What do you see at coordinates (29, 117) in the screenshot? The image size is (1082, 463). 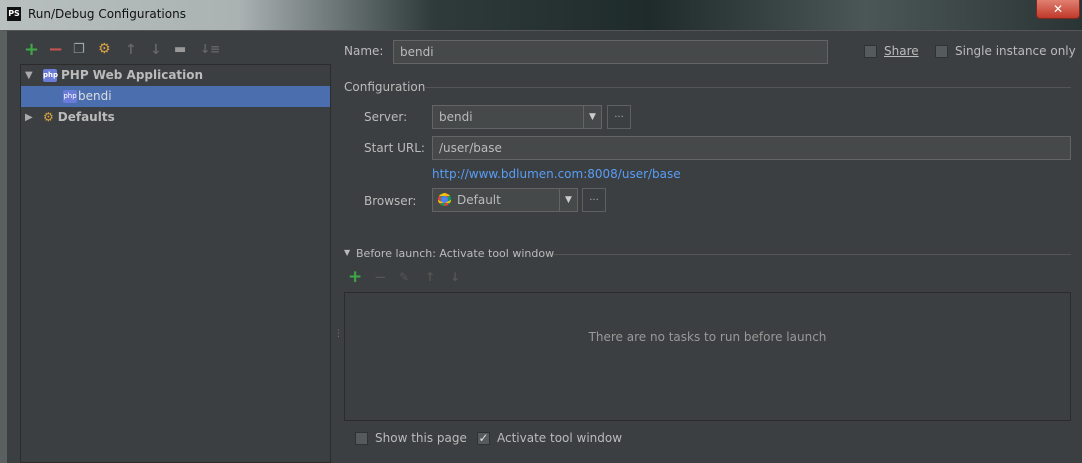 I see `collapse-arrow-icon: ▶` at bounding box center [29, 117].